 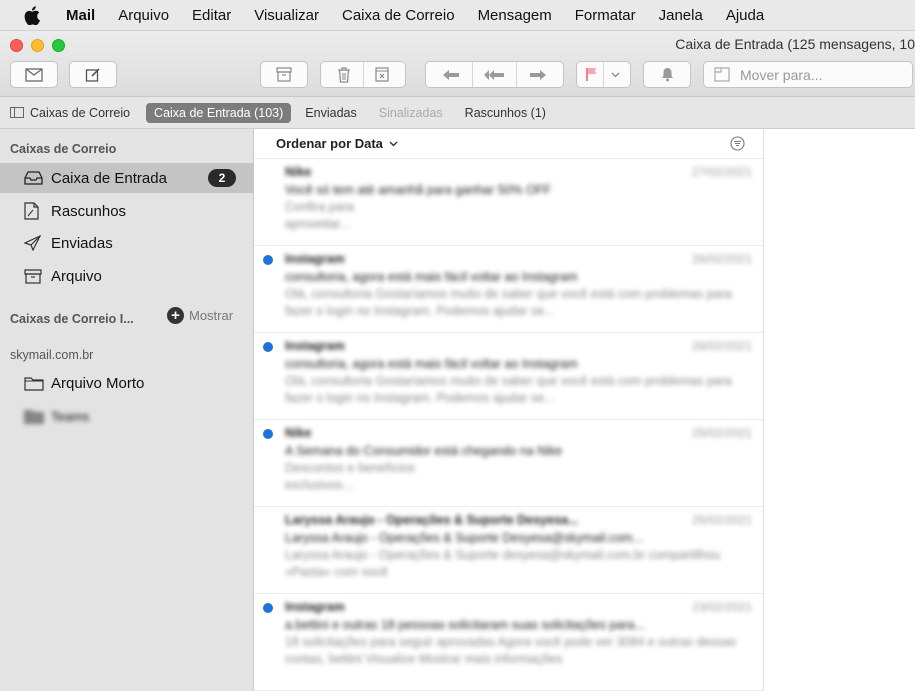 What do you see at coordinates (286, 15) in the screenshot?
I see `menu-visualizar: Visualizar` at bounding box center [286, 15].